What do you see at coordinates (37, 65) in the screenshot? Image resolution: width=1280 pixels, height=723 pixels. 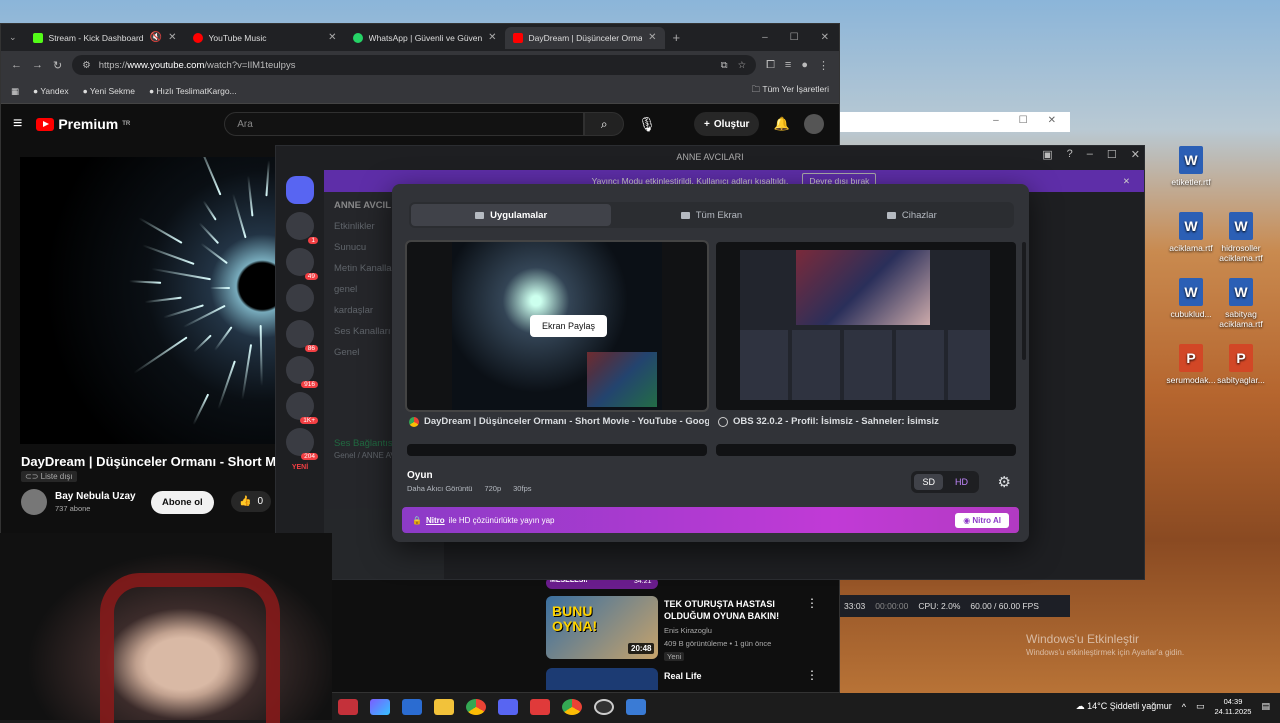 I see `forward-icon: →` at bounding box center [37, 65].